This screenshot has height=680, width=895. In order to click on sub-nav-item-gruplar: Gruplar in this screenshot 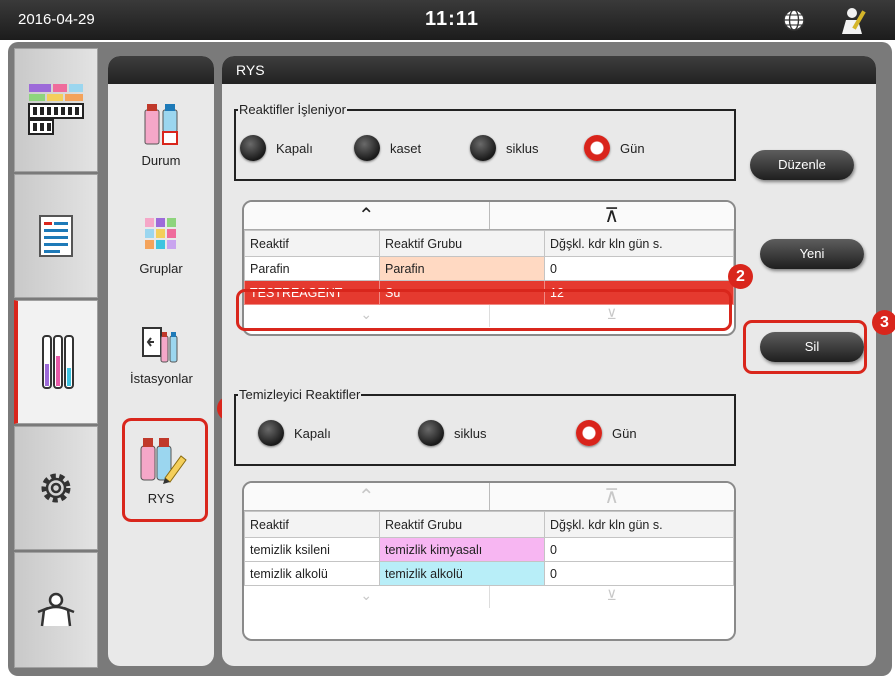, I will do `click(161, 246)`.